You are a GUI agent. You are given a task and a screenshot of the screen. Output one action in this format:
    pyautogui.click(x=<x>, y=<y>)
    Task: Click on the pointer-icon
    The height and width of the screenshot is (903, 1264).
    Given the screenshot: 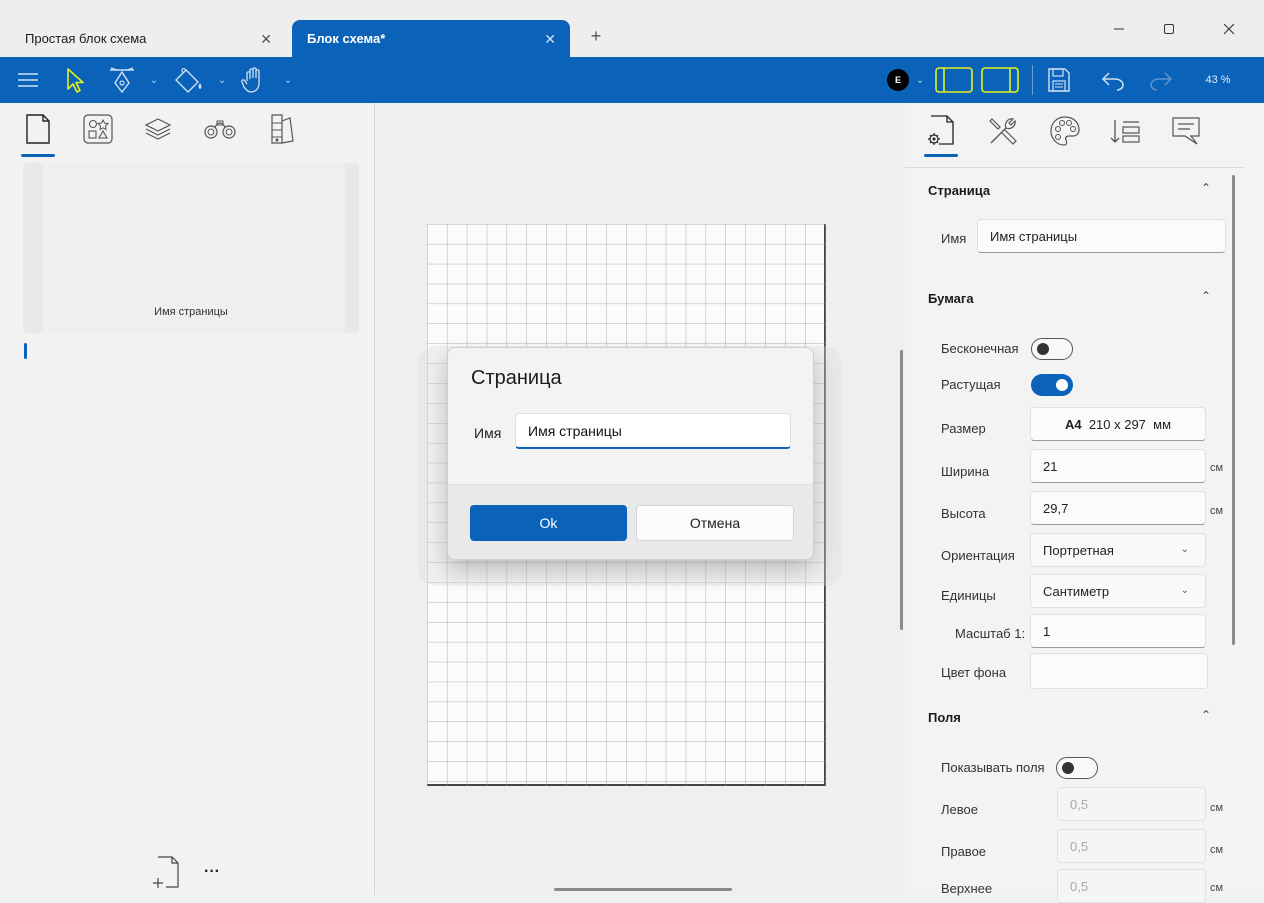 What is the action you would take?
    pyautogui.click(x=75, y=80)
    